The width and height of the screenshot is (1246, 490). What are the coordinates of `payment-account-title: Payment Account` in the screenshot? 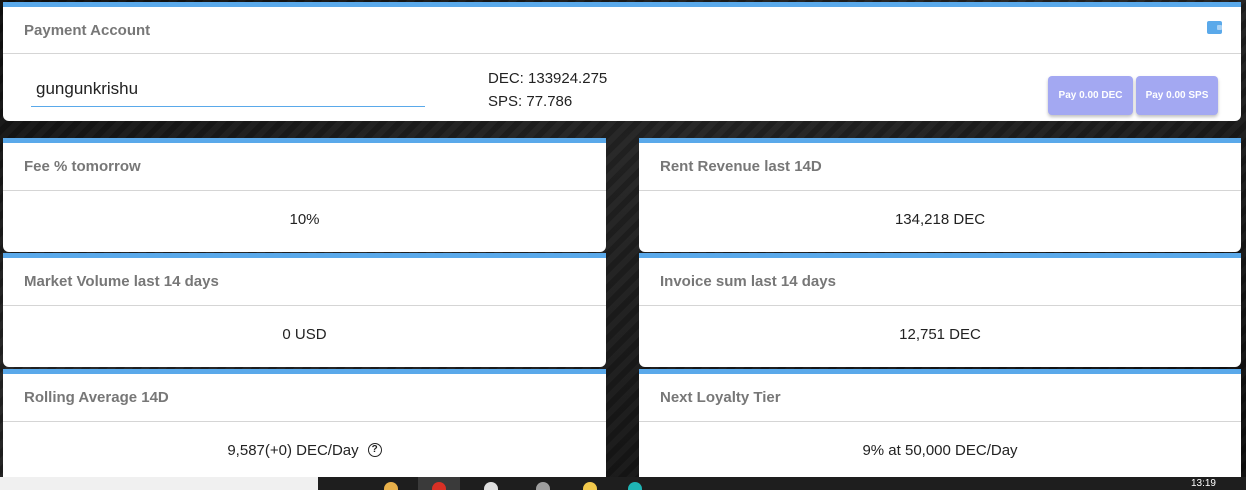 It's located at (622, 30).